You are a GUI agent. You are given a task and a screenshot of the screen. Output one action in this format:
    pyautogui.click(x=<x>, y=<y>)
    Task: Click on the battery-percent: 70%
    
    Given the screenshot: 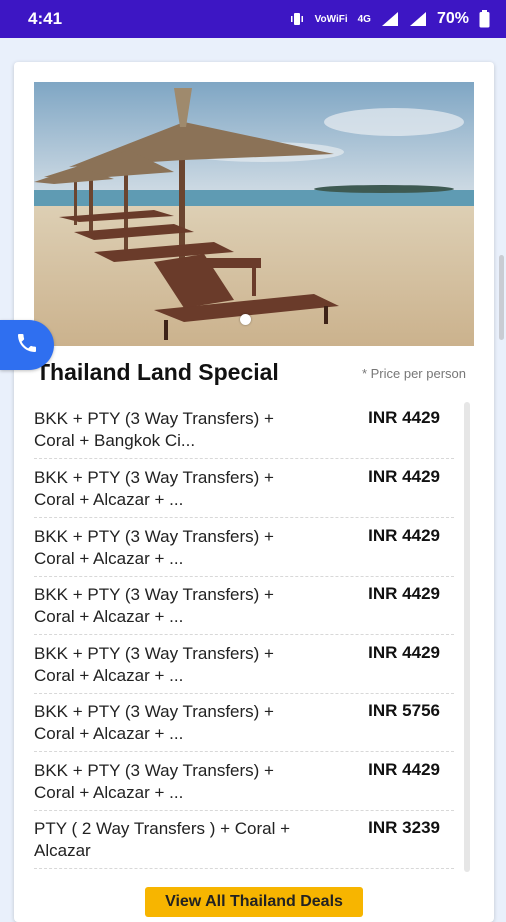 What is the action you would take?
    pyautogui.click(x=452, y=18)
    